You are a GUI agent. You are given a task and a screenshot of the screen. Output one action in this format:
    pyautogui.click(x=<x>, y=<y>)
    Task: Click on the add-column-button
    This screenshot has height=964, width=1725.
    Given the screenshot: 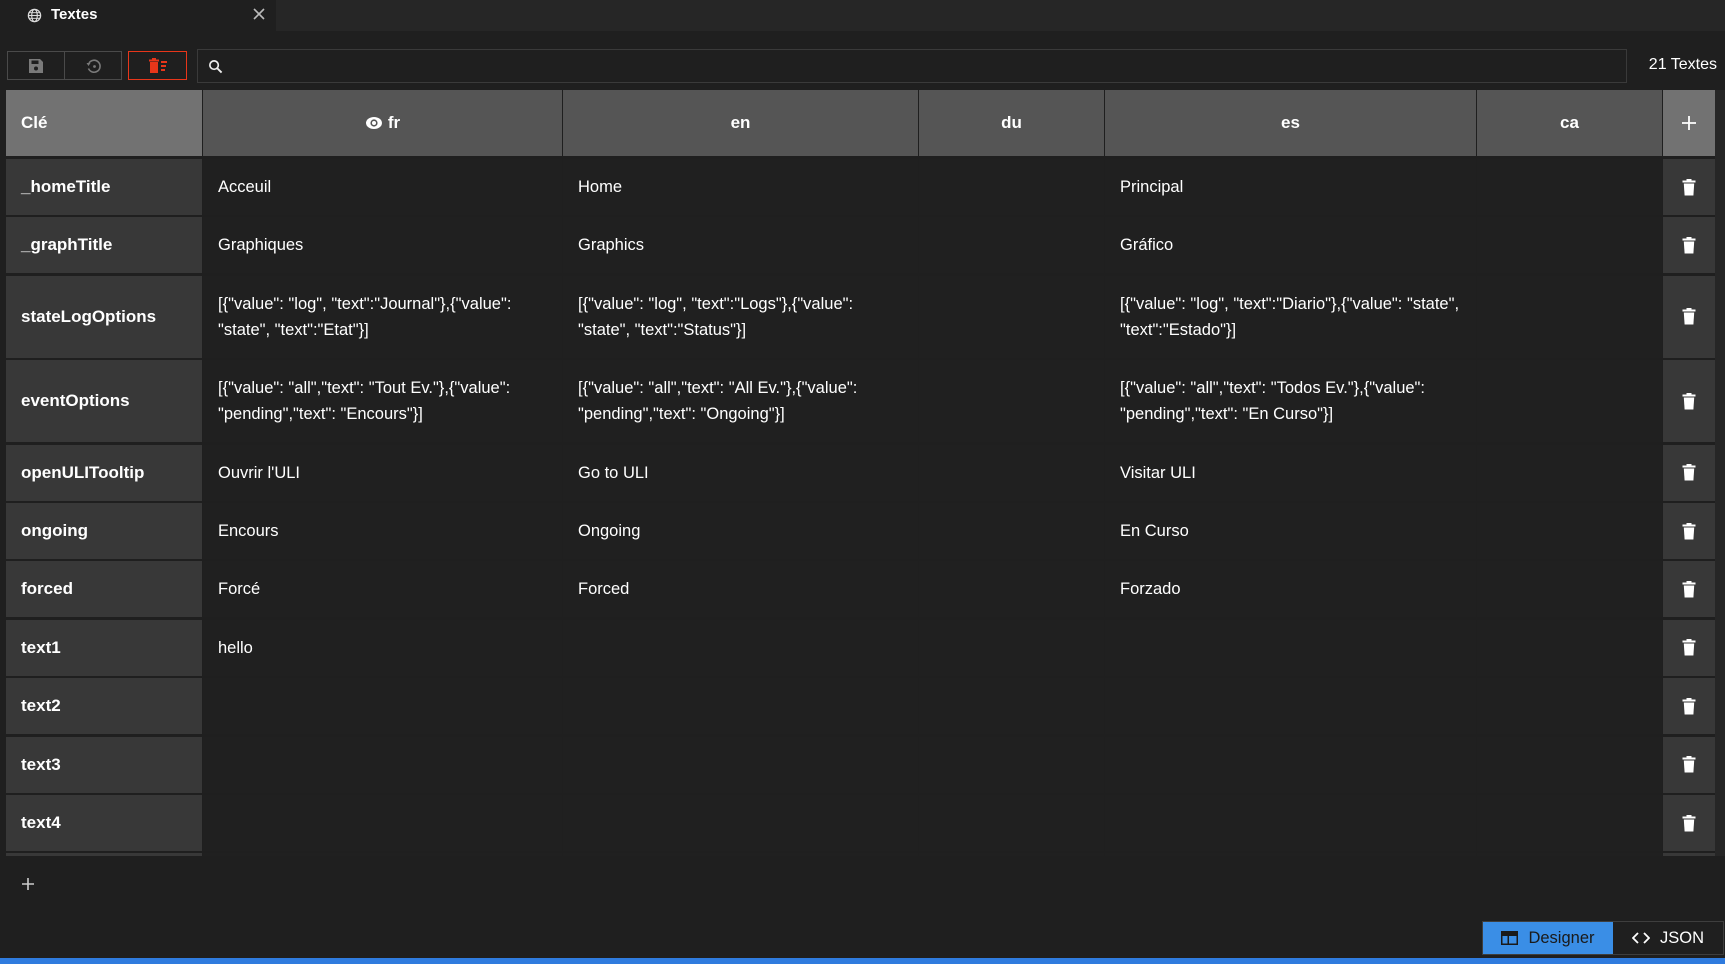 What is the action you would take?
    pyautogui.click(x=1689, y=123)
    